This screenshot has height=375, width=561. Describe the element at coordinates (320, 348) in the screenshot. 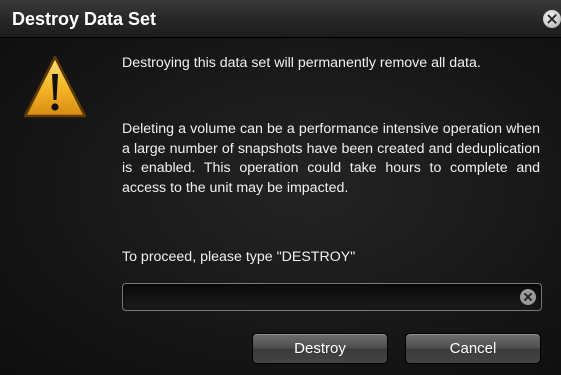

I see `destroy-button: Destroy` at that location.